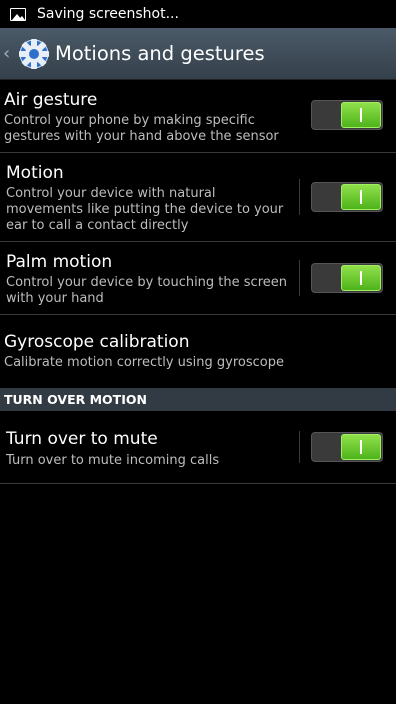  Describe the element at coordinates (198, 399) in the screenshot. I see `section-header: TURN OVER MOTION` at that location.